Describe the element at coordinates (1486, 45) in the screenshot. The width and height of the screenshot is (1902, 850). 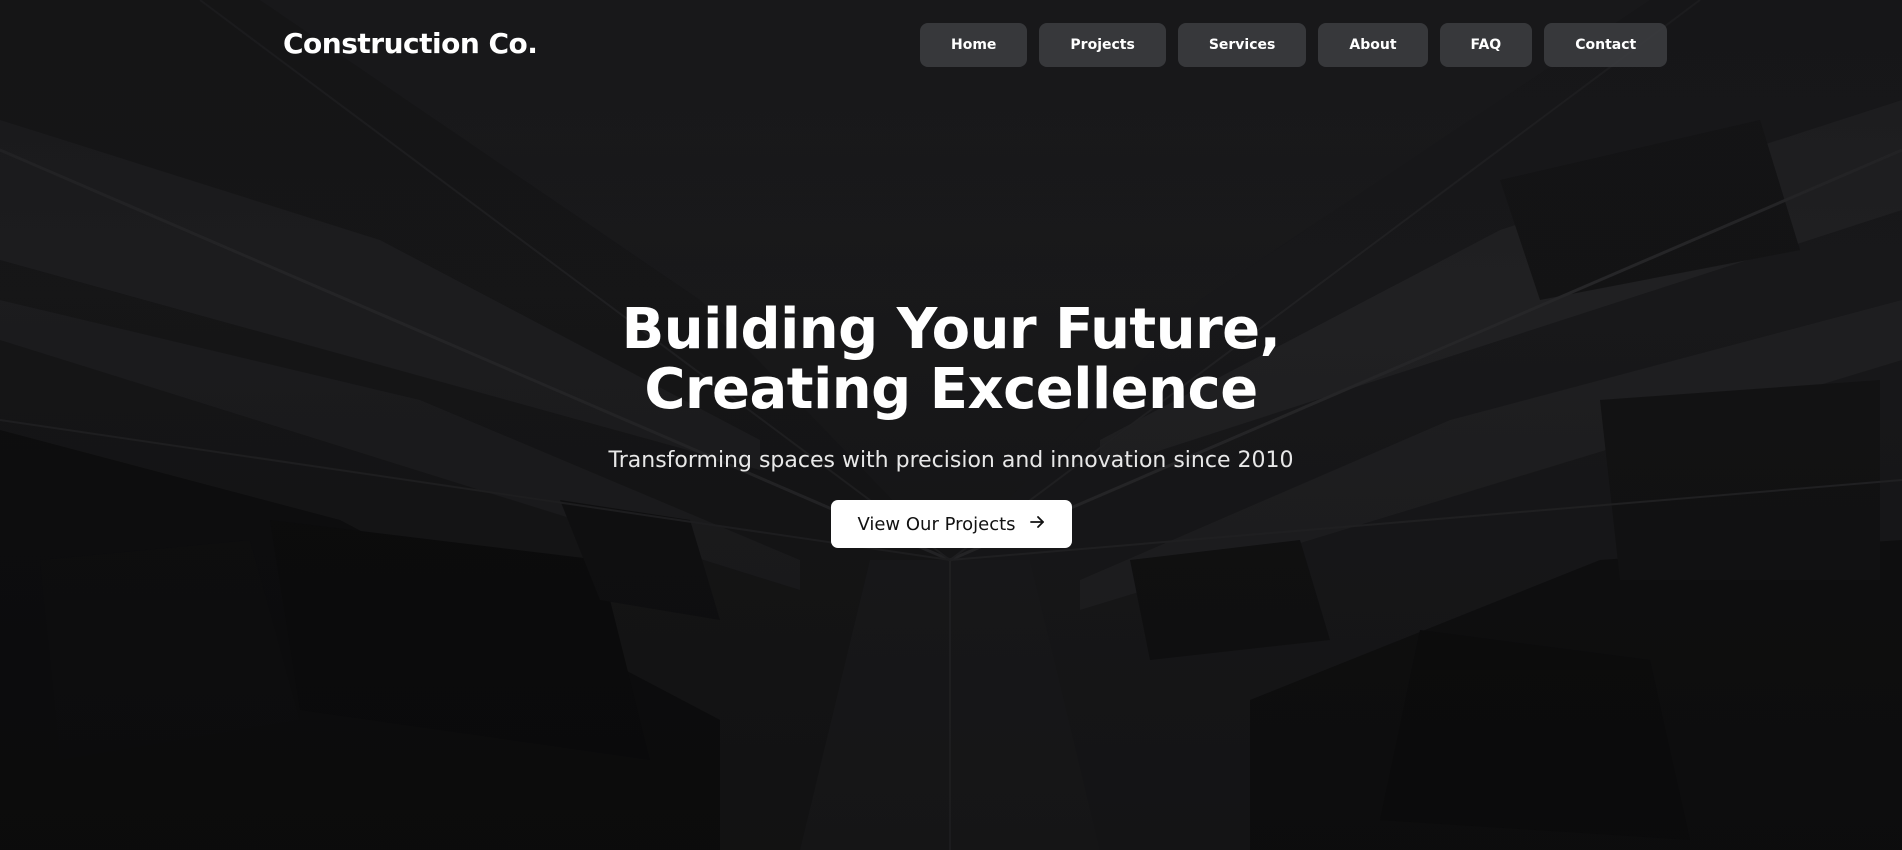
I see `nav-faq-button: FAQ` at that location.